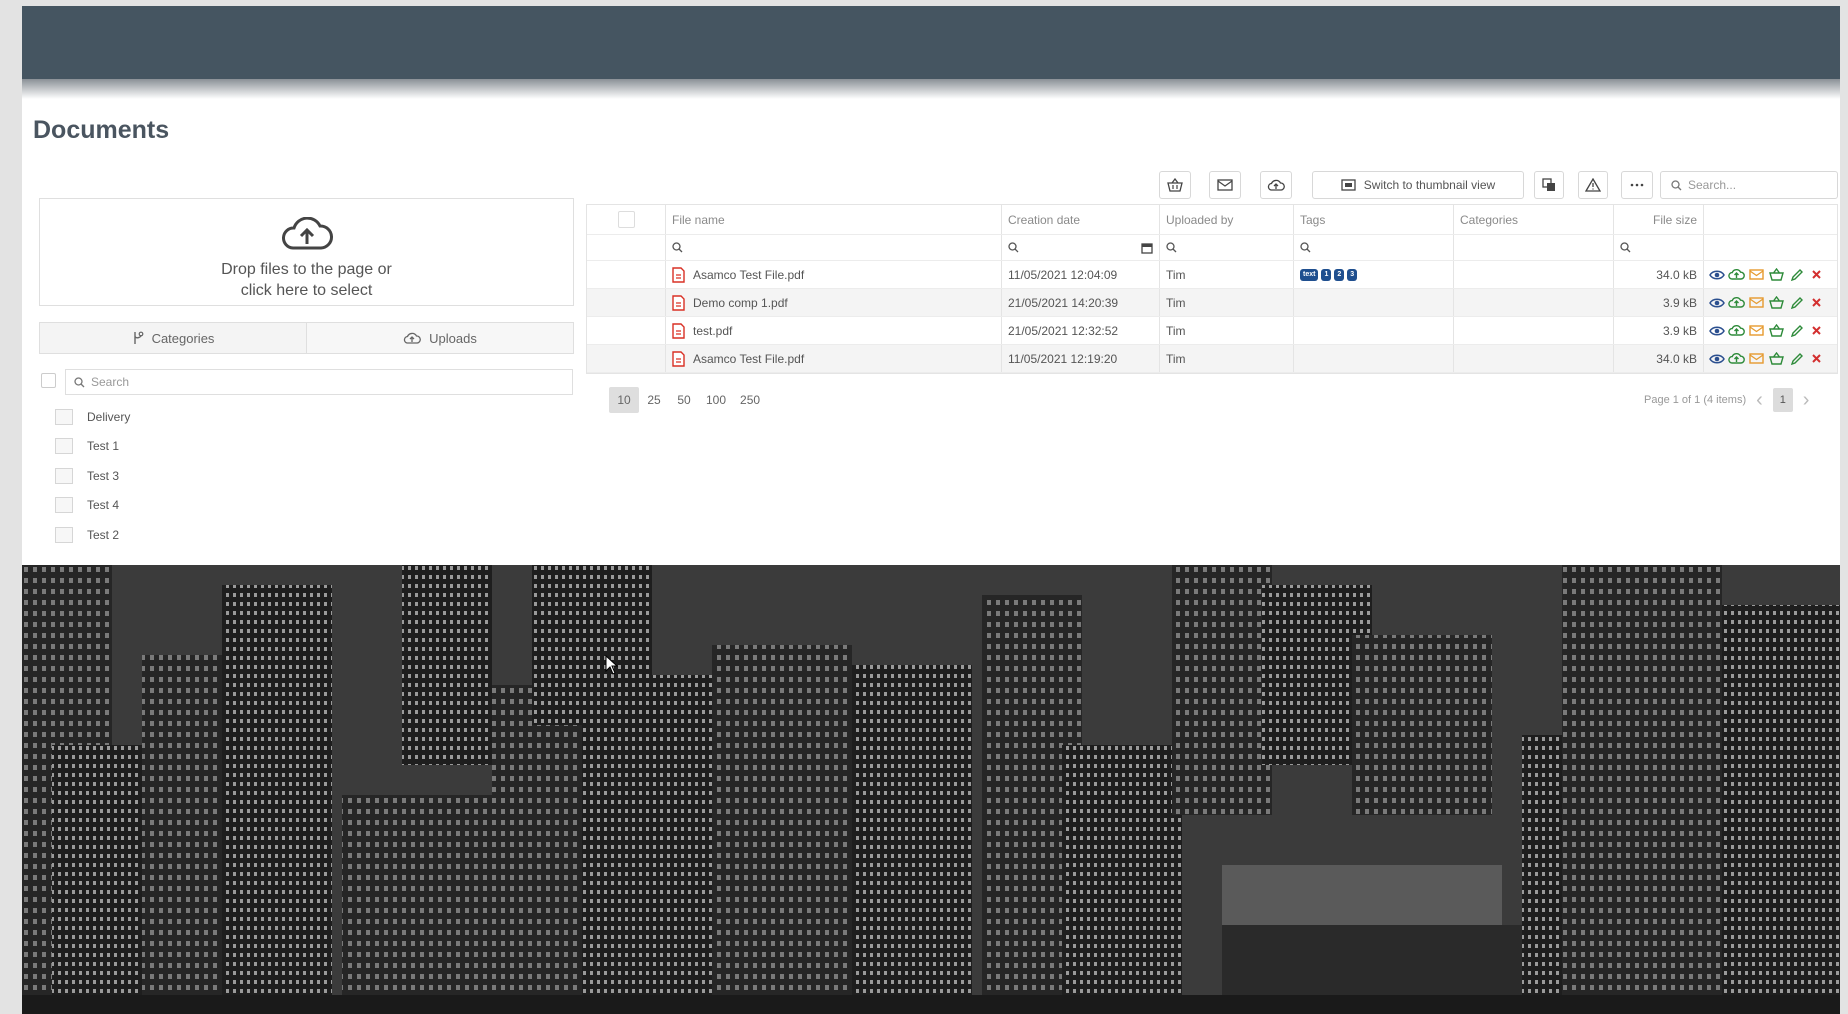 The image size is (1848, 1014). What do you see at coordinates (1348, 185) in the screenshot?
I see `image-icon` at bounding box center [1348, 185].